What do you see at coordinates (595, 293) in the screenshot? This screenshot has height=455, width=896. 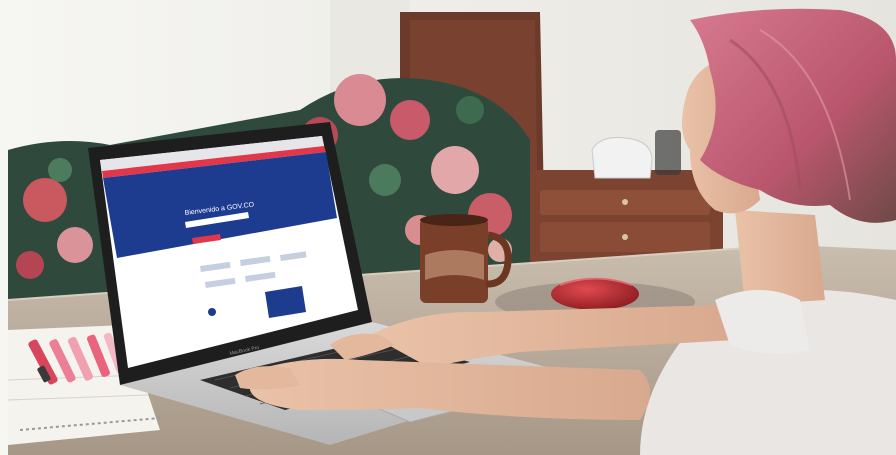 I see `computer-mouse` at bounding box center [595, 293].